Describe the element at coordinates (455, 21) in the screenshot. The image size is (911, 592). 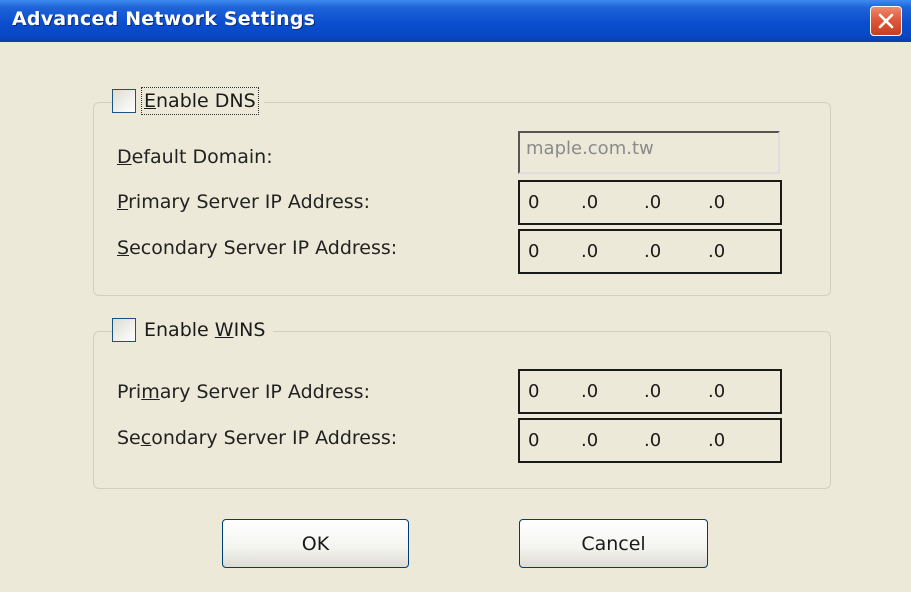
I see `title-bar: Advanced Network Settings` at that location.